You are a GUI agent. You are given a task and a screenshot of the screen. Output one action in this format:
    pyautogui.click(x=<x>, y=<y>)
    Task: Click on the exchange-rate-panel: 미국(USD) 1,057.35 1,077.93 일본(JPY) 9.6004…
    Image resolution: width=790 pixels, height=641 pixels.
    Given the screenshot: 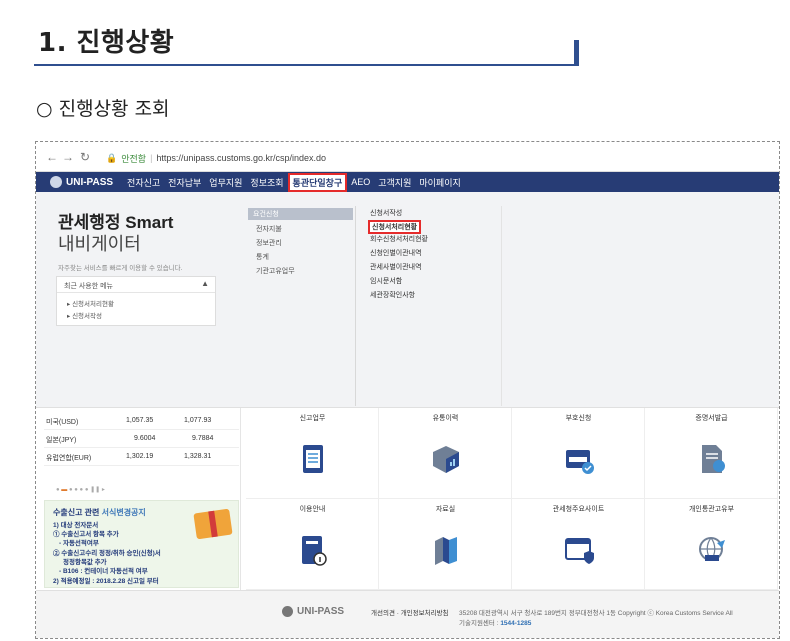 What is the action you would take?
    pyautogui.click(x=138, y=499)
    